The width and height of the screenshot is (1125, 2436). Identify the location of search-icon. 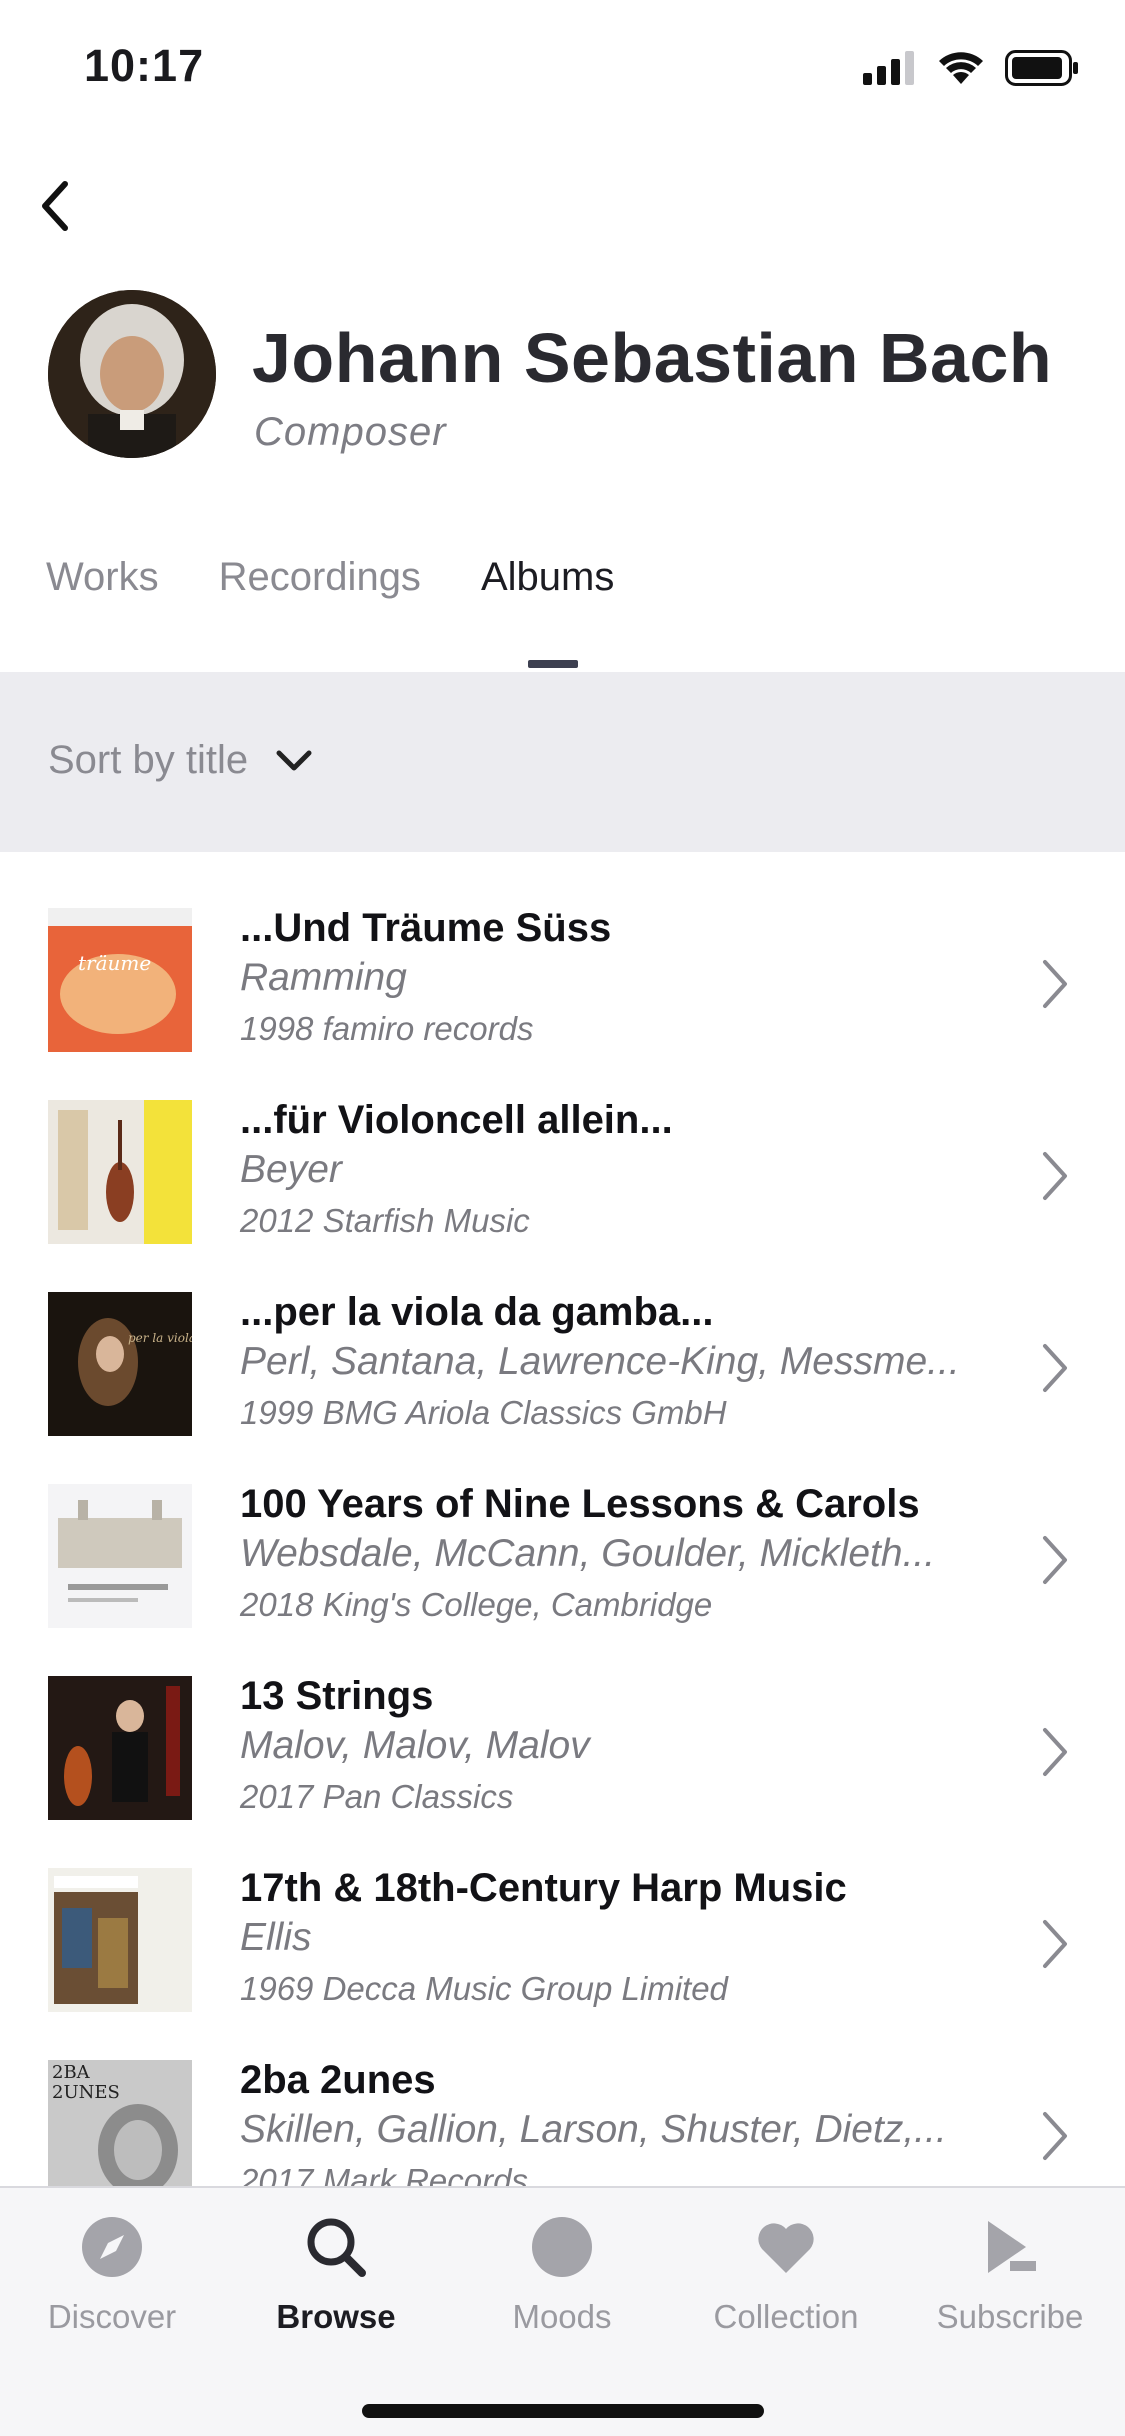
(336, 2247).